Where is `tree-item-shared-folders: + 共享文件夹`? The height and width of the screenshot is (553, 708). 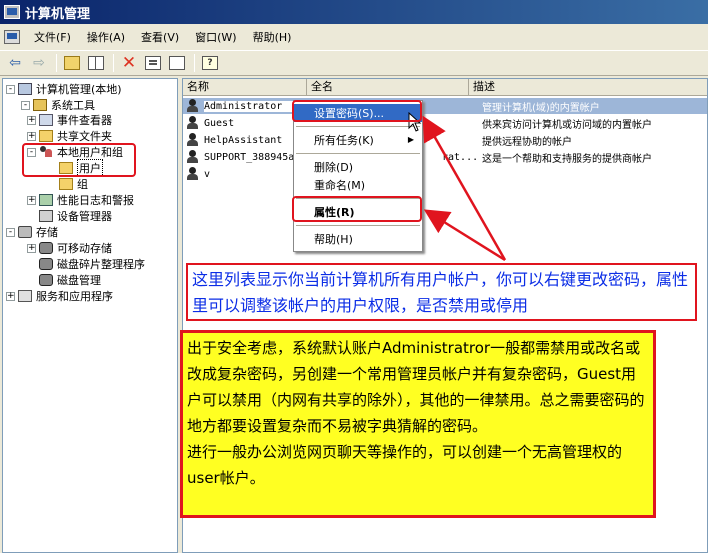 tree-item-shared-folders: + 共享文件夹 is located at coordinates (69, 136).